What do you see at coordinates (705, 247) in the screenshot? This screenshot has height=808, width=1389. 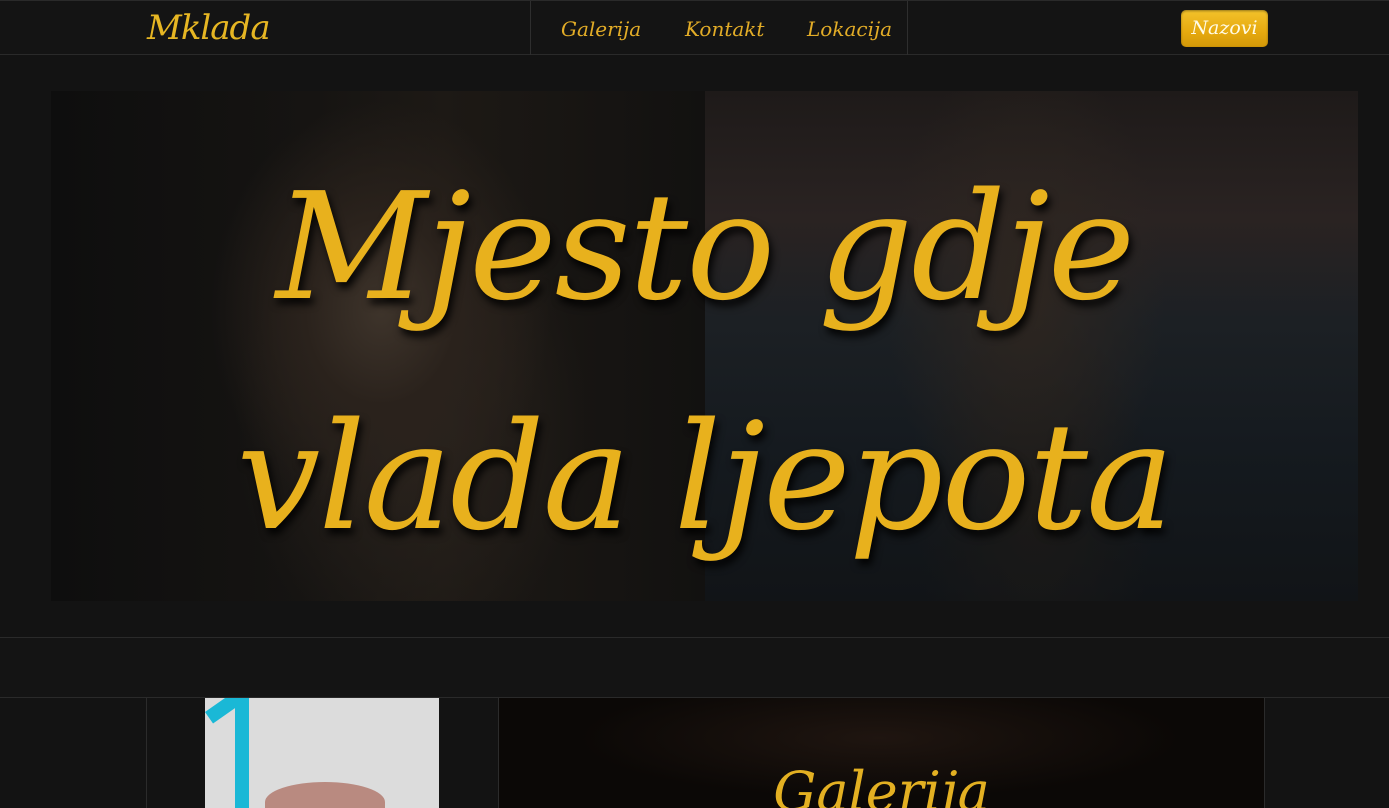 I see `hero-headline-line1: Mjesto gdje` at bounding box center [705, 247].